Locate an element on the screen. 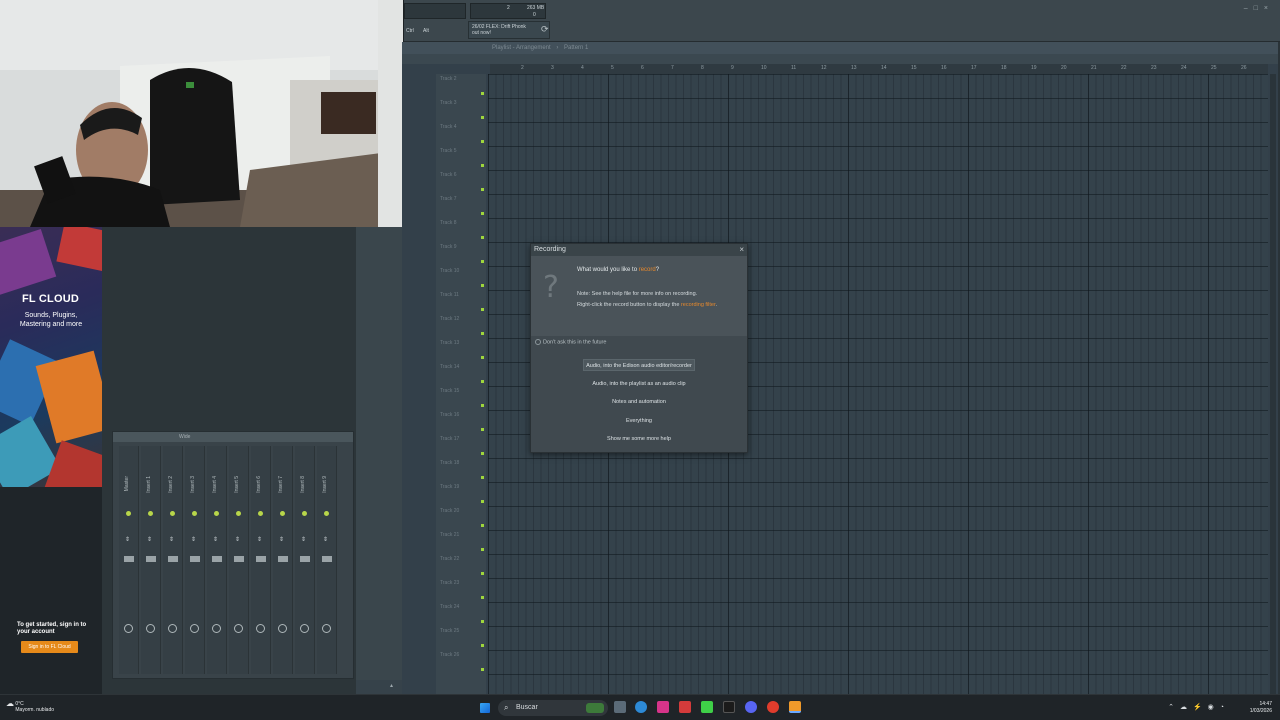 This screenshot has height=720, width=1280. mixer-insert-strip: Insert 2 ⇕ is located at coordinates (173, 560).